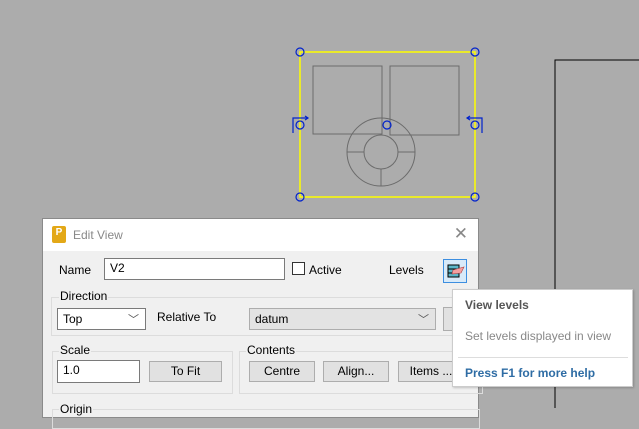 This screenshot has height=429, width=639. I want to click on title-bar: P Edit View ✕, so click(260, 235).